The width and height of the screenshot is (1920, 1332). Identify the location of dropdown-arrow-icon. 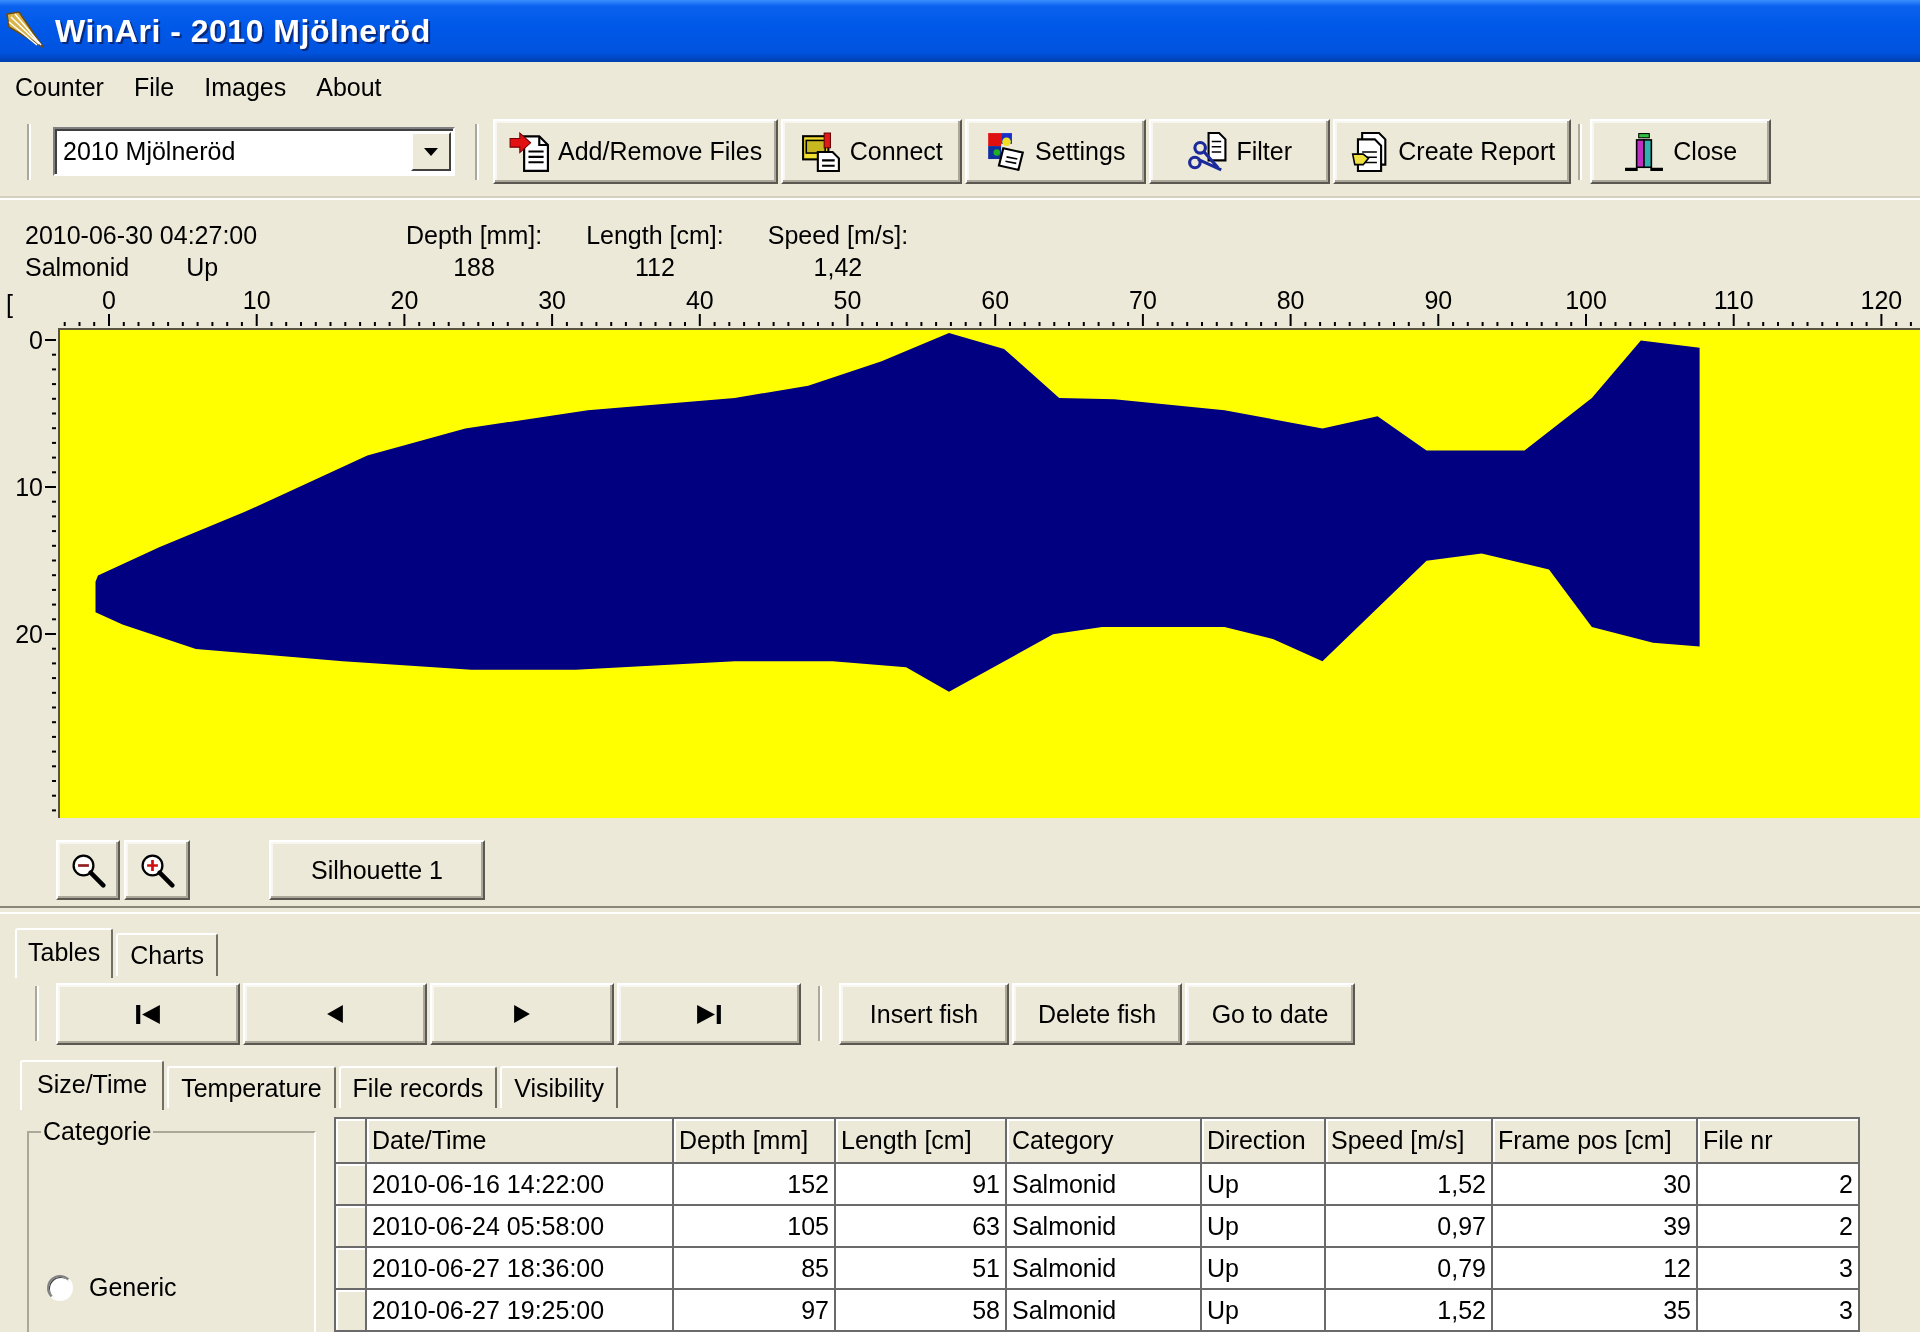
(431, 151).